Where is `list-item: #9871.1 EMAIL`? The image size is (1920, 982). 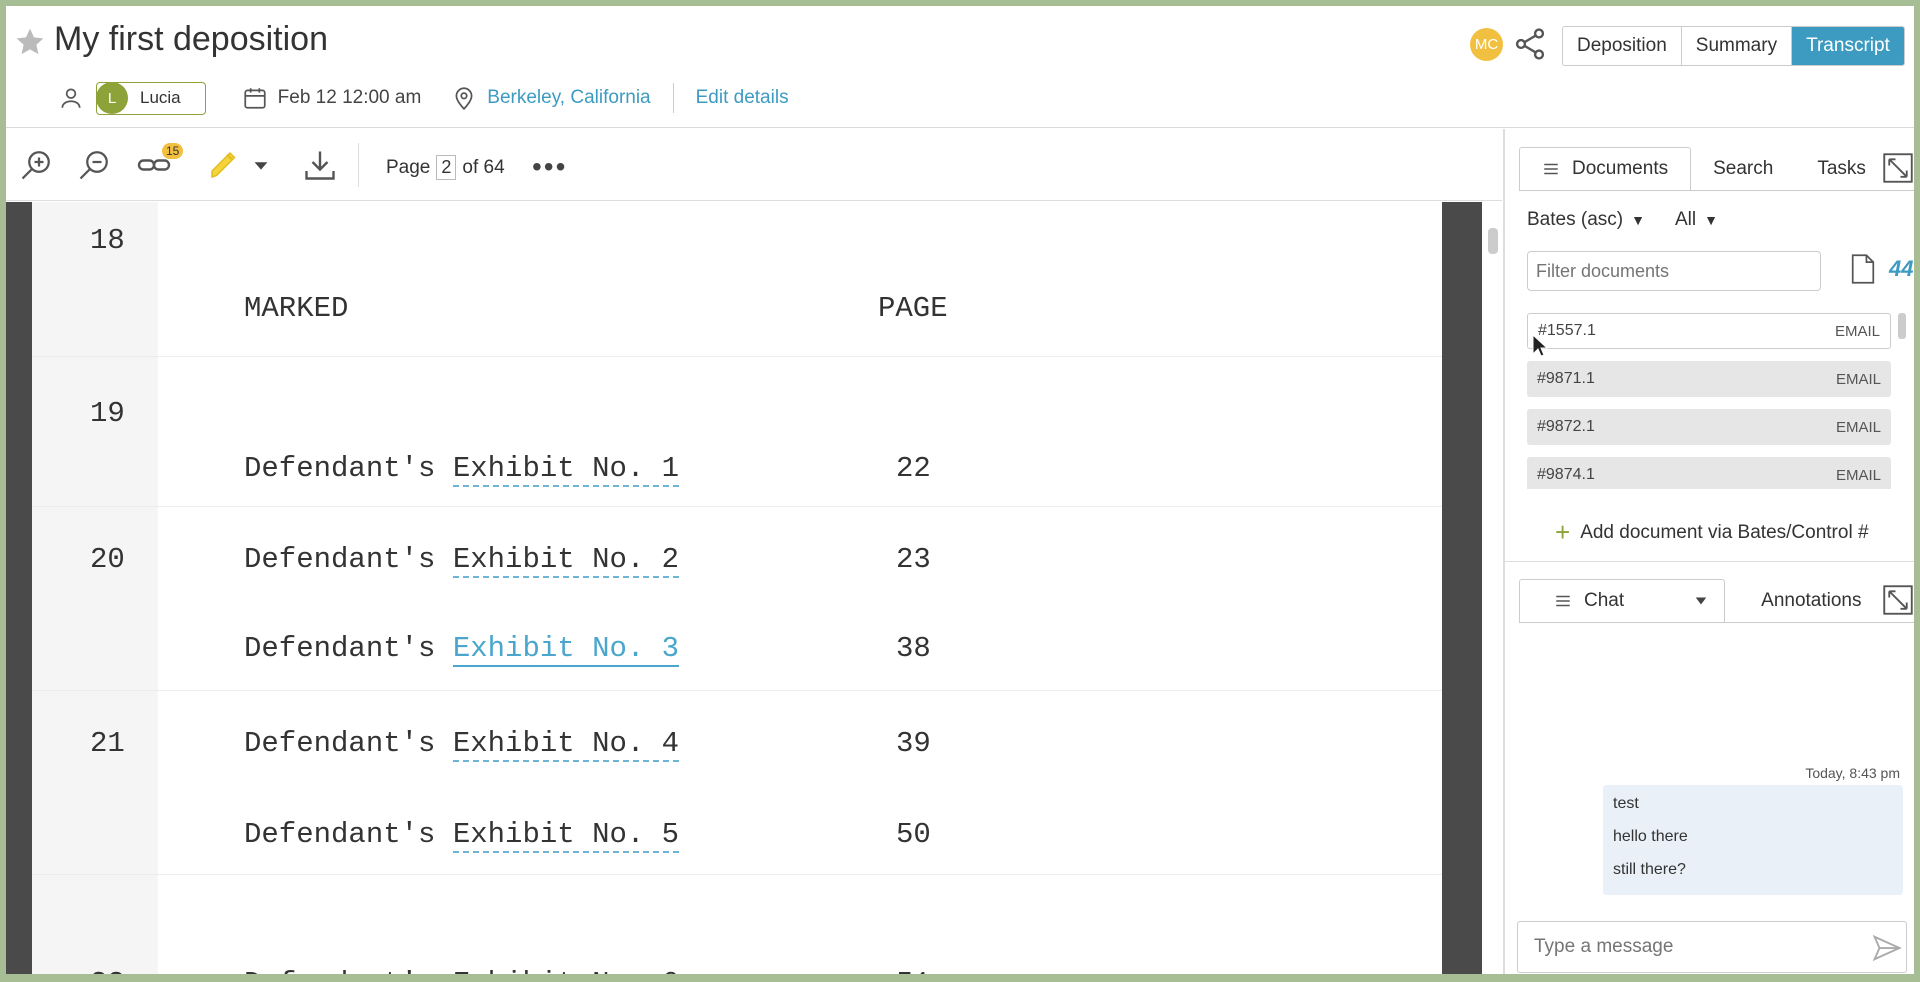
list-item: #9871.1 EMAIL is located at coordinates (1709, 379).